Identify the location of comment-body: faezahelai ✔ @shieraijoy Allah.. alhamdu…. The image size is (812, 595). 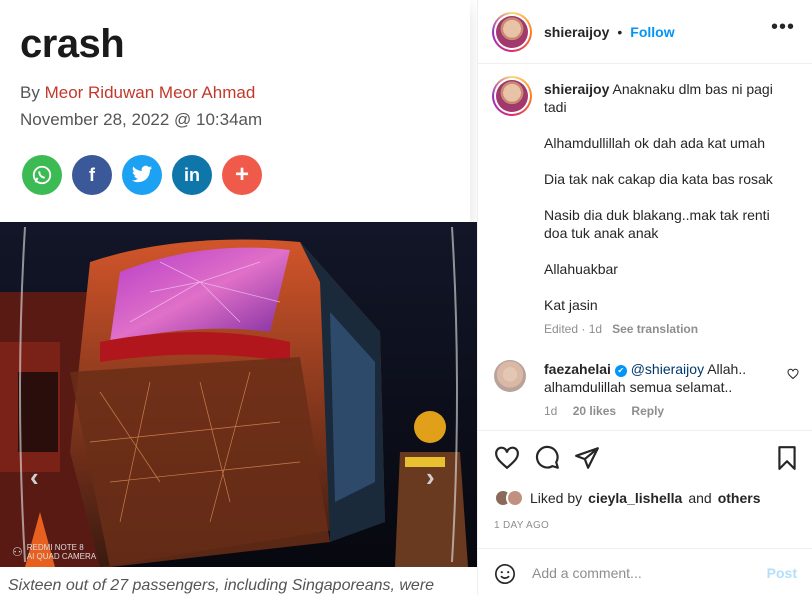
(661, 378).